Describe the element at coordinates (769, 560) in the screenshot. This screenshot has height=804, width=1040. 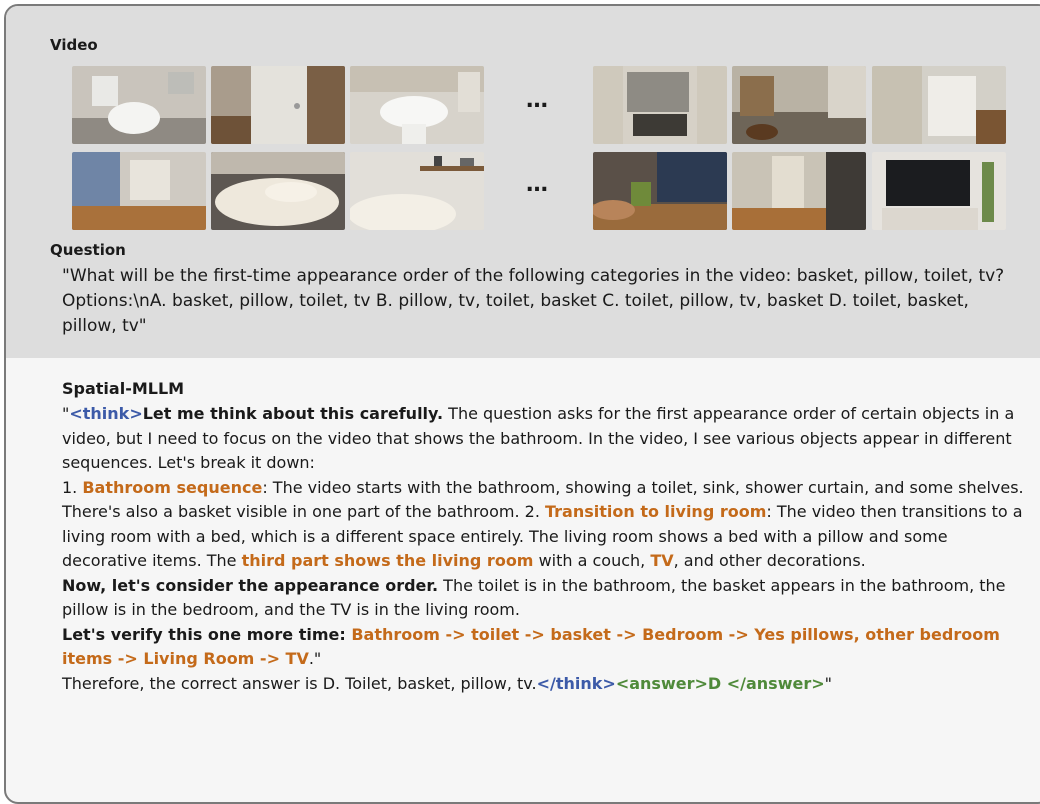
I see `response-text: , and other decorations.` at that location.